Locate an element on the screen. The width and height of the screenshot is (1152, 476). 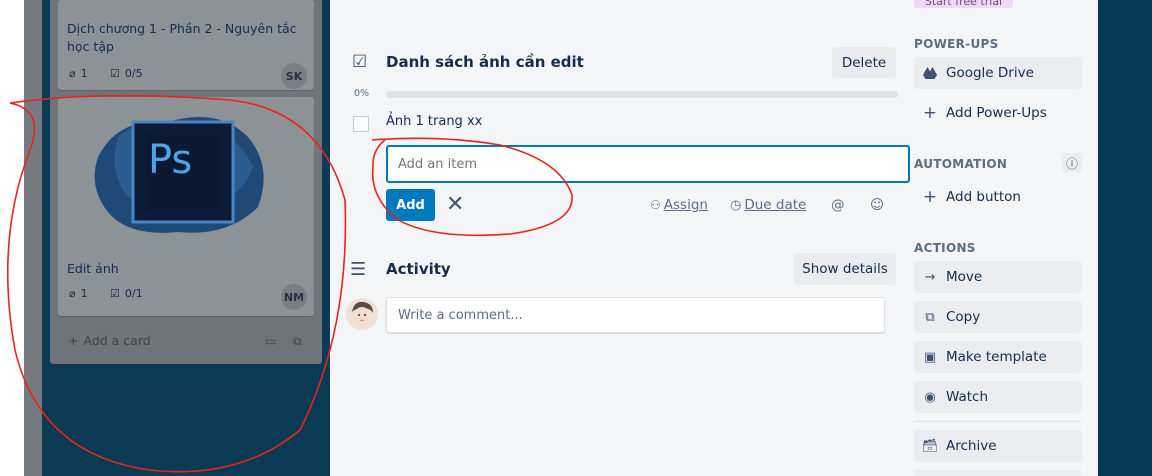
card-cover-image: Ps is located at coordinates (186, 172).